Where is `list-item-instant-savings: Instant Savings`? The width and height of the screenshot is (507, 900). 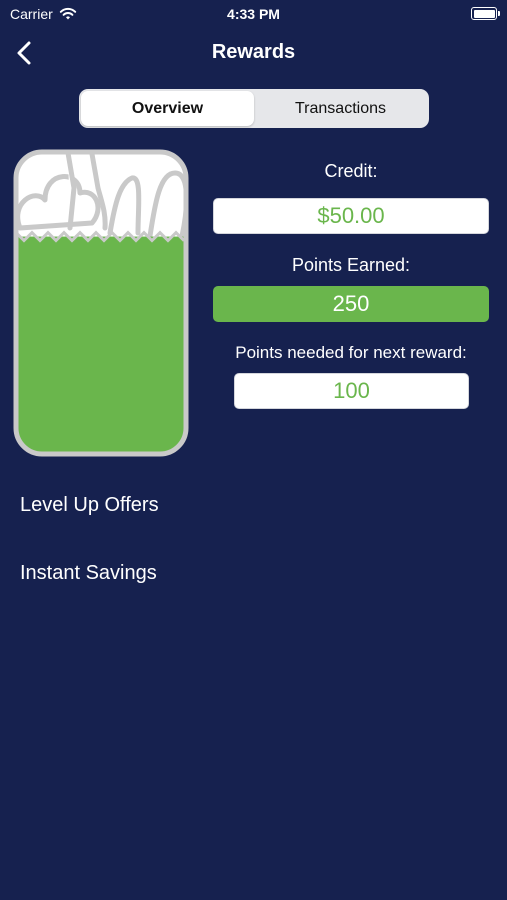 list-item-instant-savings: Instant Savings is located at coordinates (88, 573).